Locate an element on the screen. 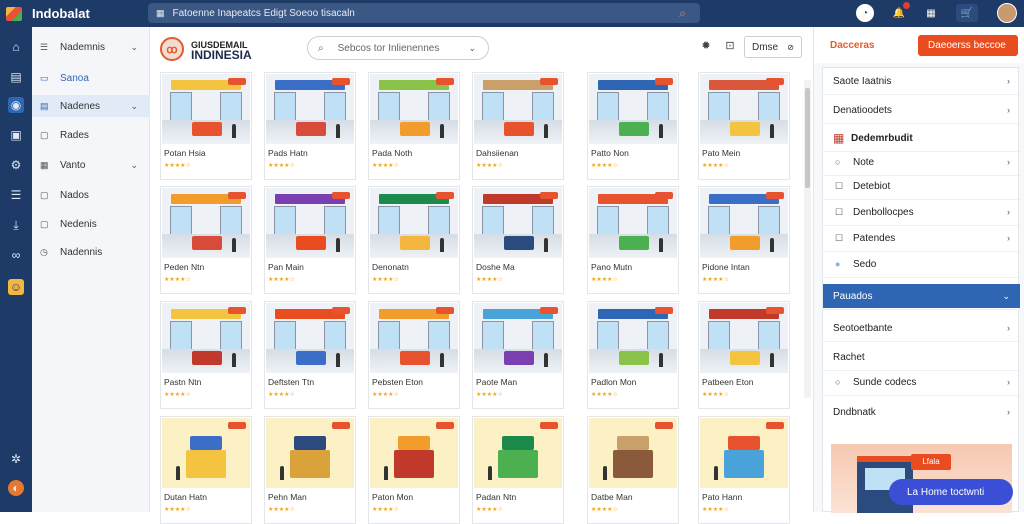 The height and width of the screenshot is (524, 1024). nav-item-1: ▭ Sanoa is located at coordinates (91, 78).